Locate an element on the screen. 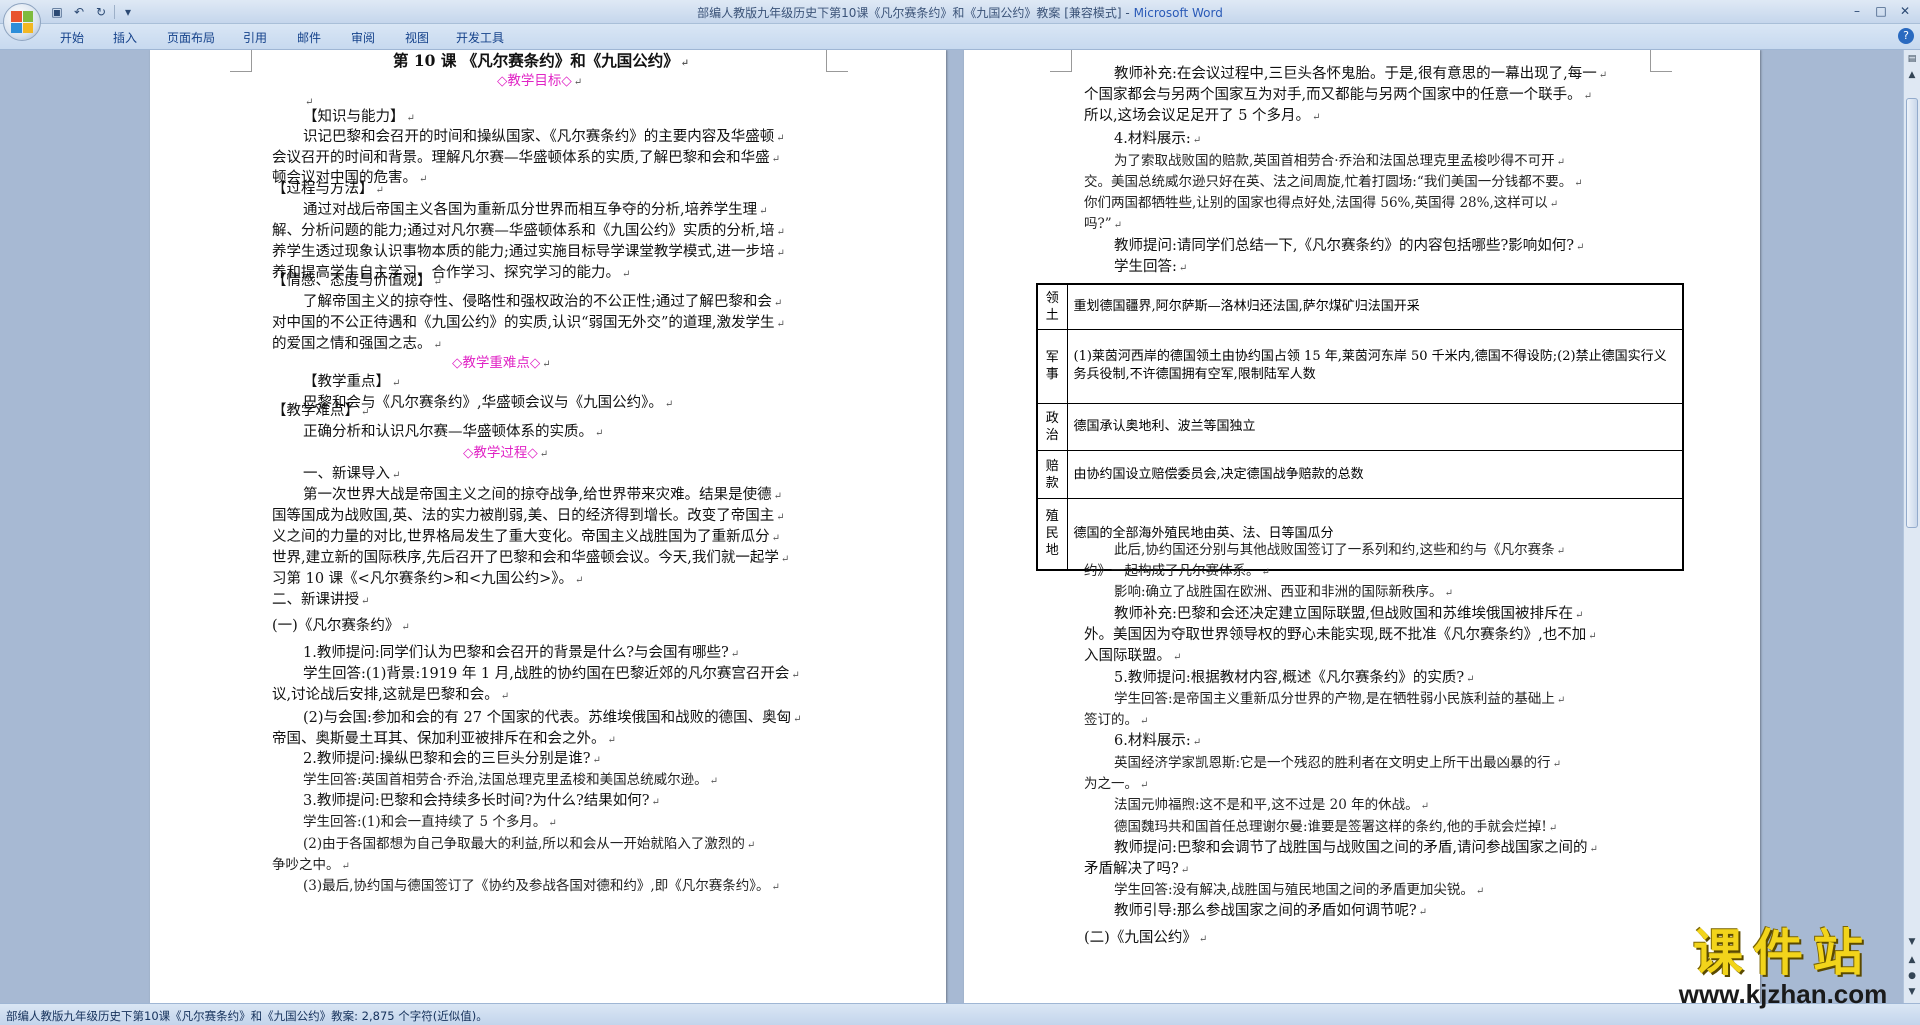 Image resolution: width=1920 pixels, height=1025 pixels. document-line: 签订的。 ↵ is located at coordinates (1116, 721).